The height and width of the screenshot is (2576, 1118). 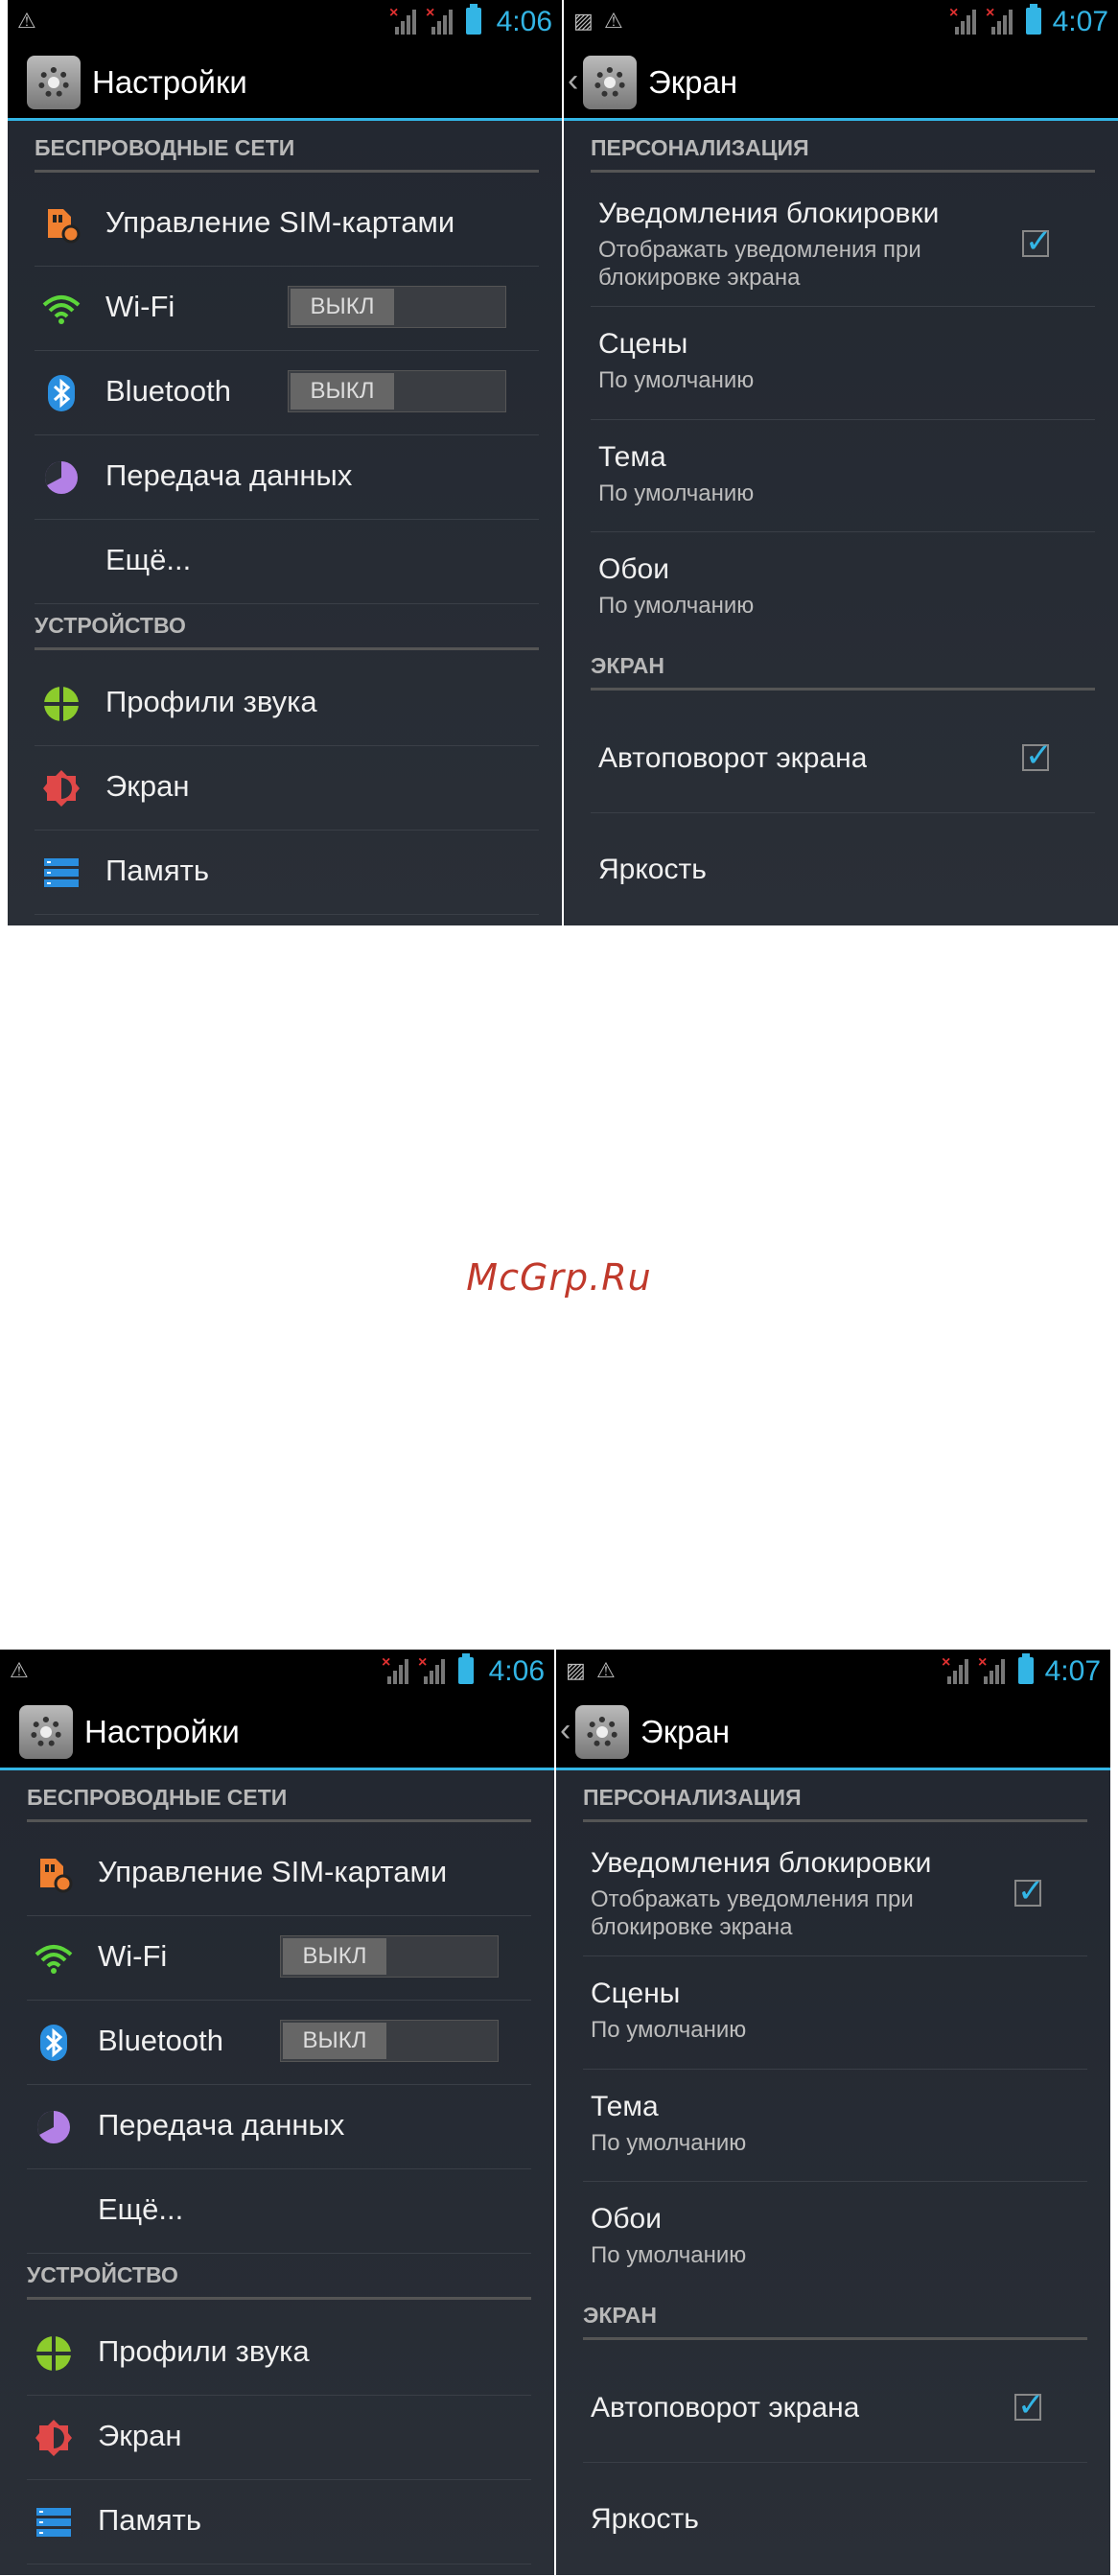 What do you see at coordinates (61, 309) in the screenshot?
I see `wifi-icon` at bounding box center [61, 309].